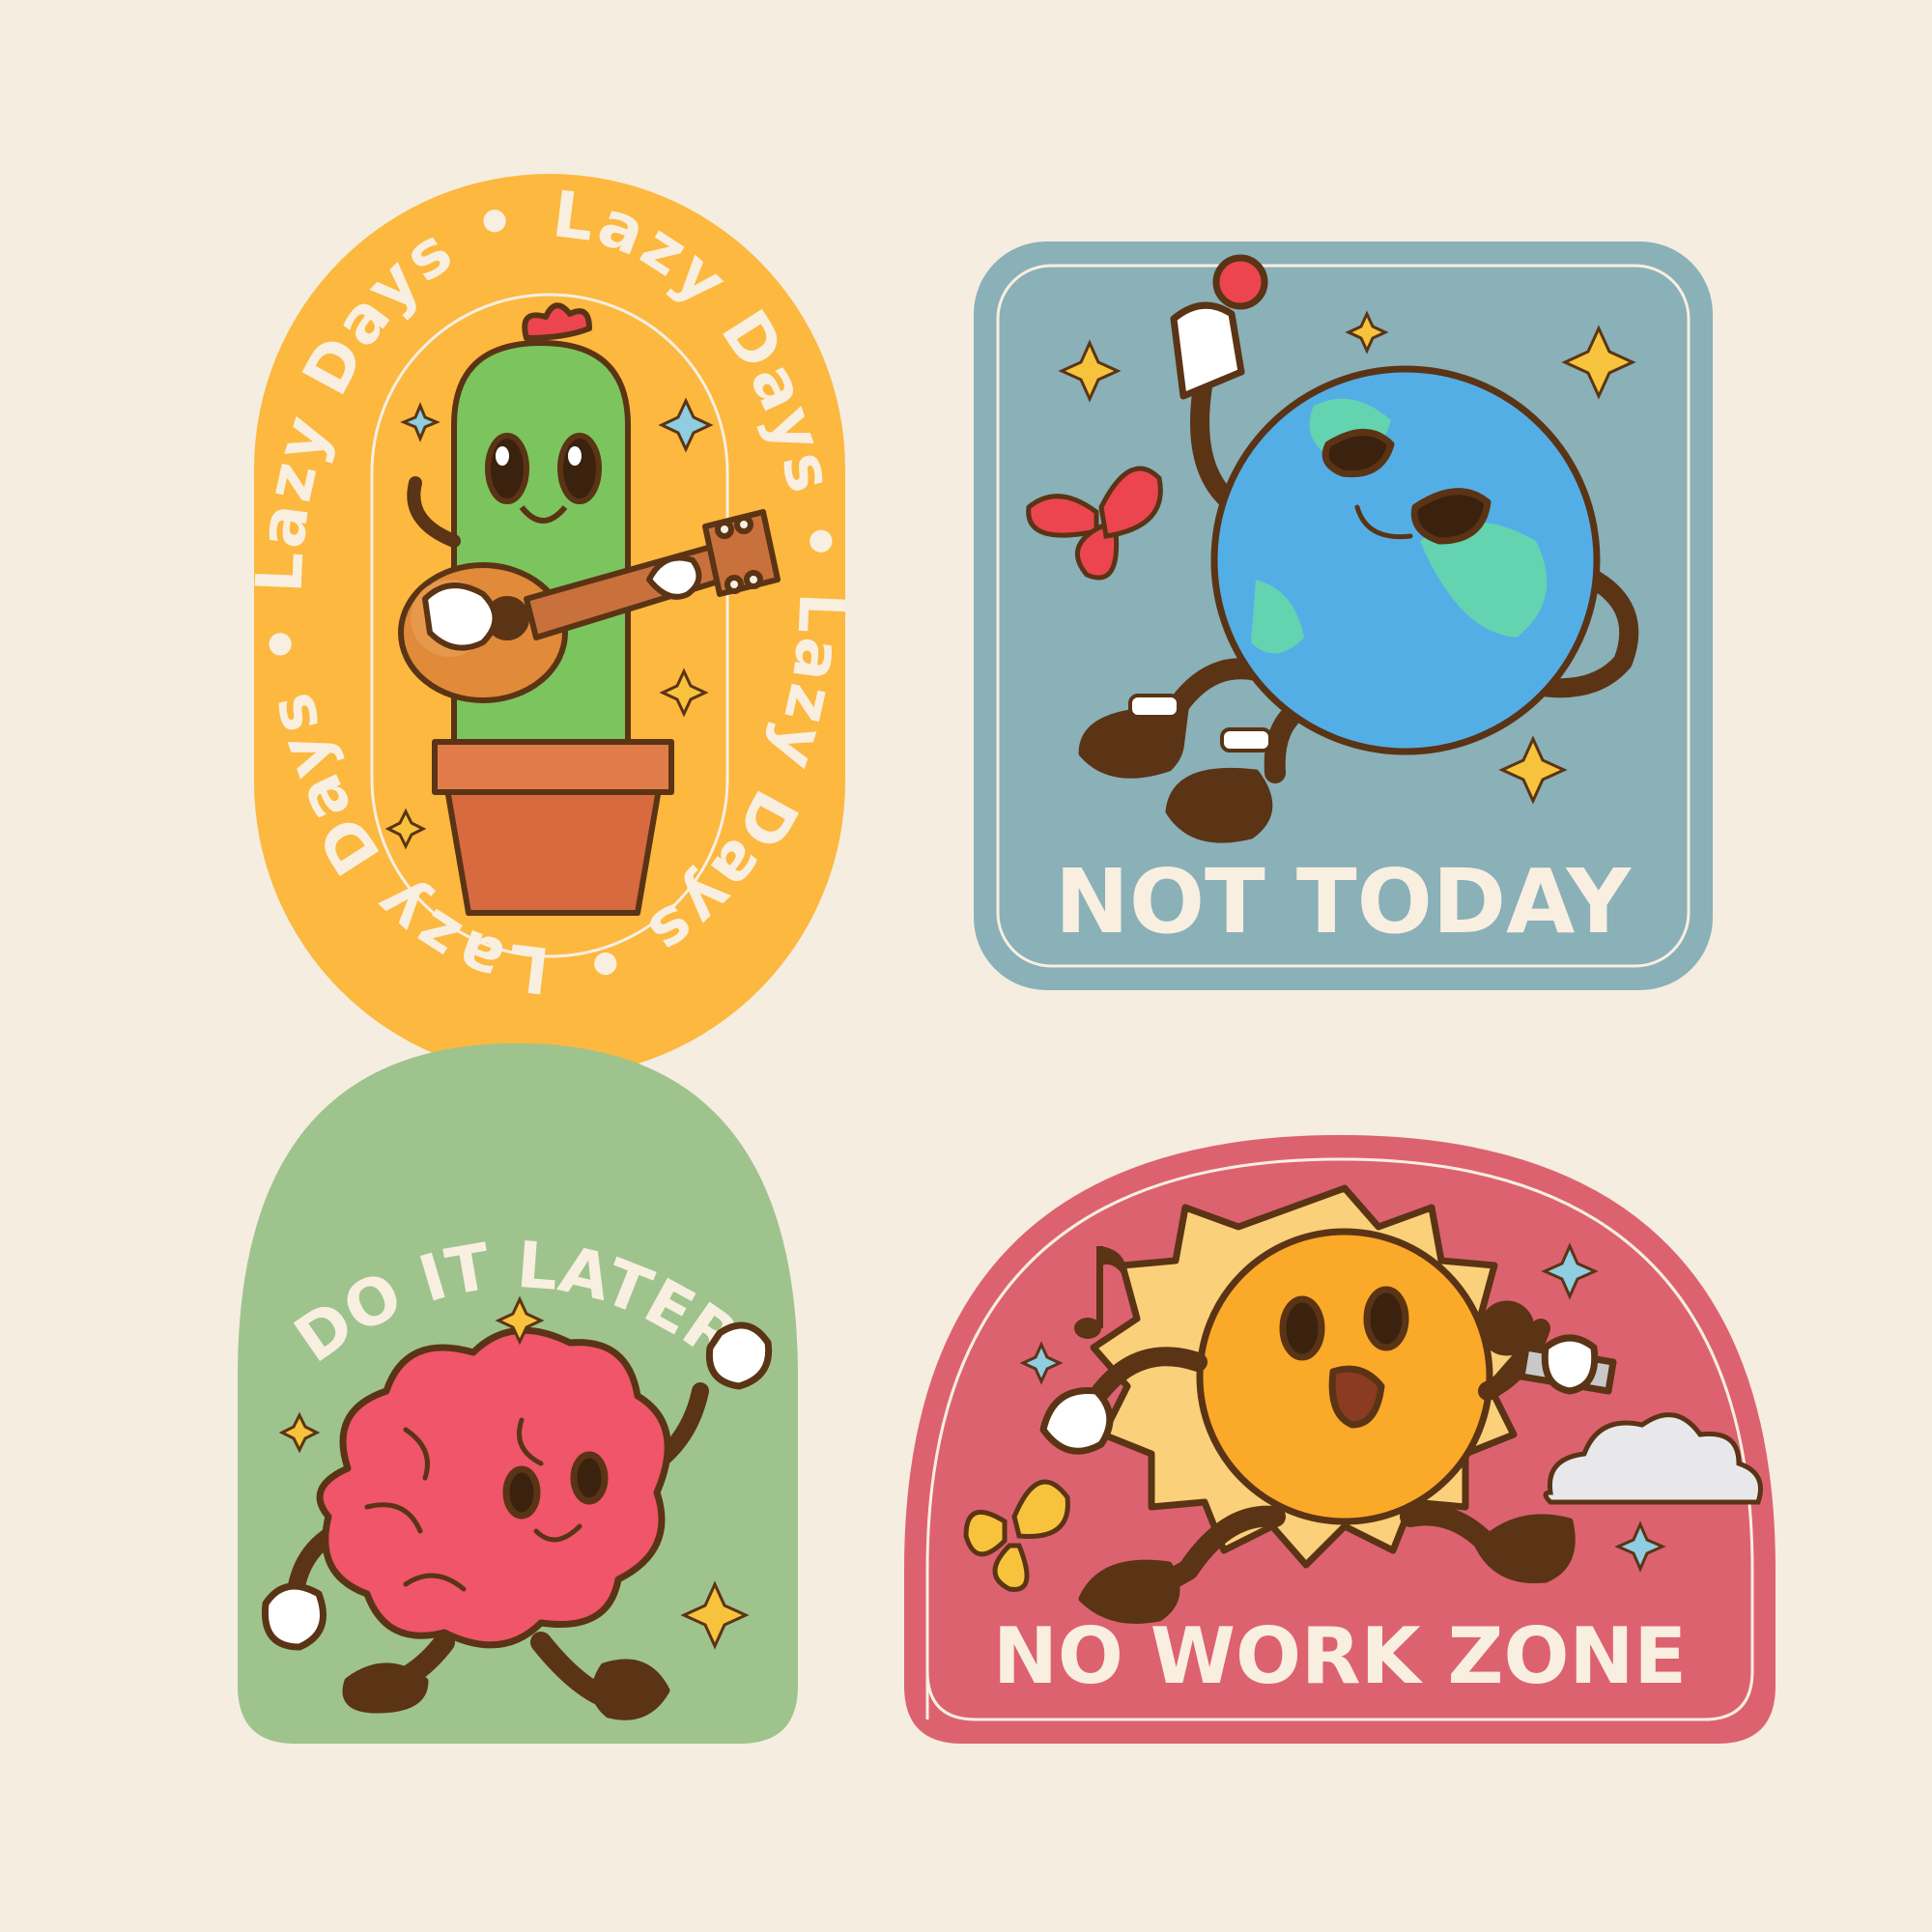 The height and width of the screenshot is (1932, 1932). Describe the element at coordinates (589, 1478) in the screenshot. I see `brain-right-eye` at that location.